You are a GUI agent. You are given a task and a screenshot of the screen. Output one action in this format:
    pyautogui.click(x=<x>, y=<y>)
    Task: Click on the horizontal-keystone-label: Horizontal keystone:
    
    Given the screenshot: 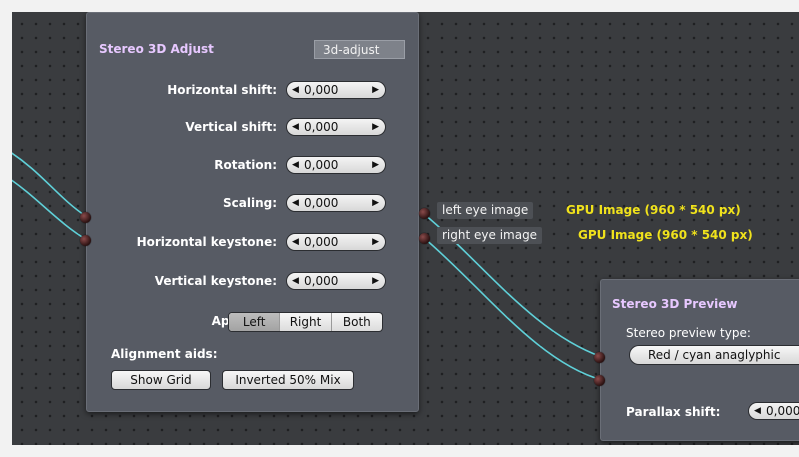 What is the action you would take?
    pyautogui.click(x=206, y=242)
    